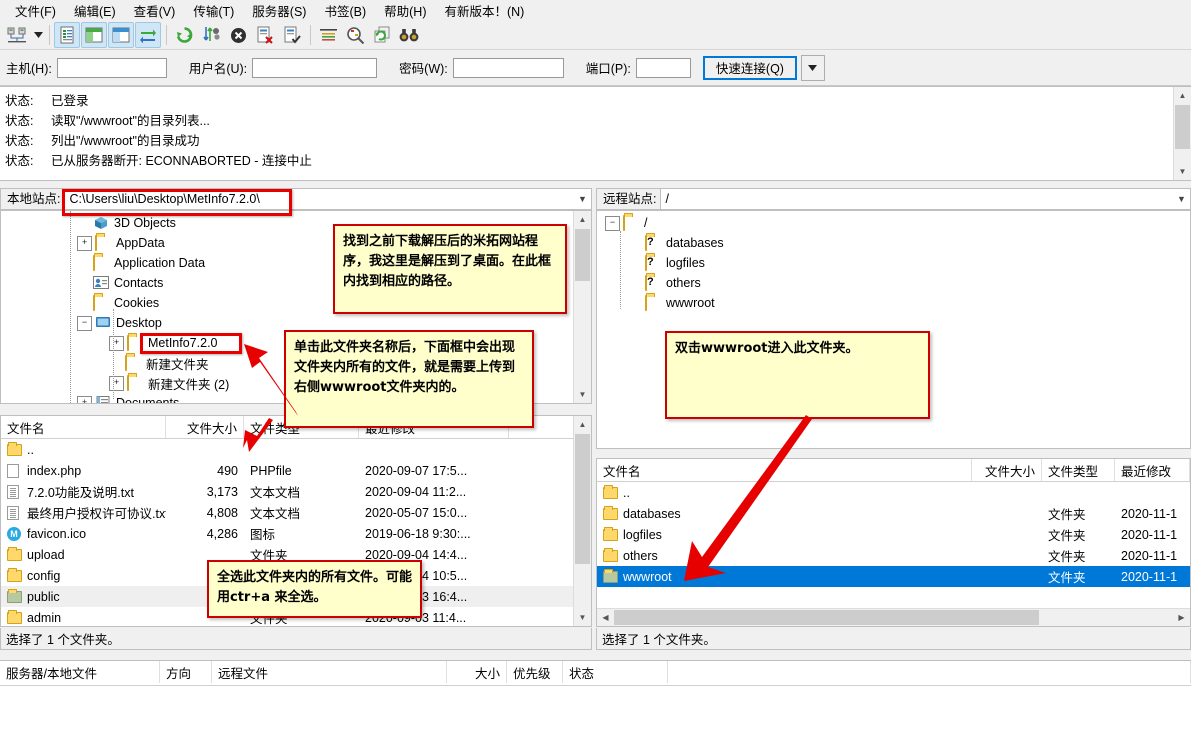 The image size is (1191, 738). What do you see at coordinates (148, 35) in the screenshot?
I see `toggle-transfer-queue-button` at bounding box center [148, 35].